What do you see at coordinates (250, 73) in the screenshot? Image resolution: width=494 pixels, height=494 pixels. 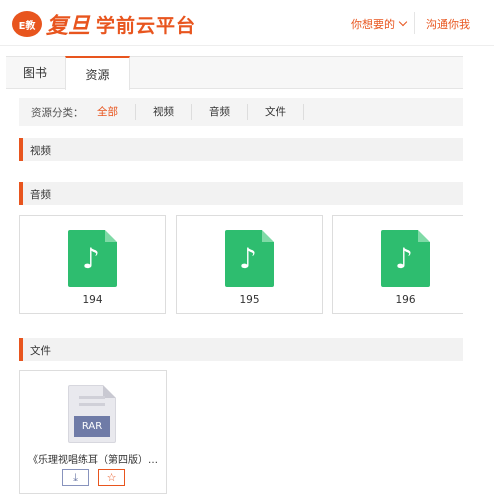 I see `tab-bar: 图书 资源` at bounding box center [250, 73].